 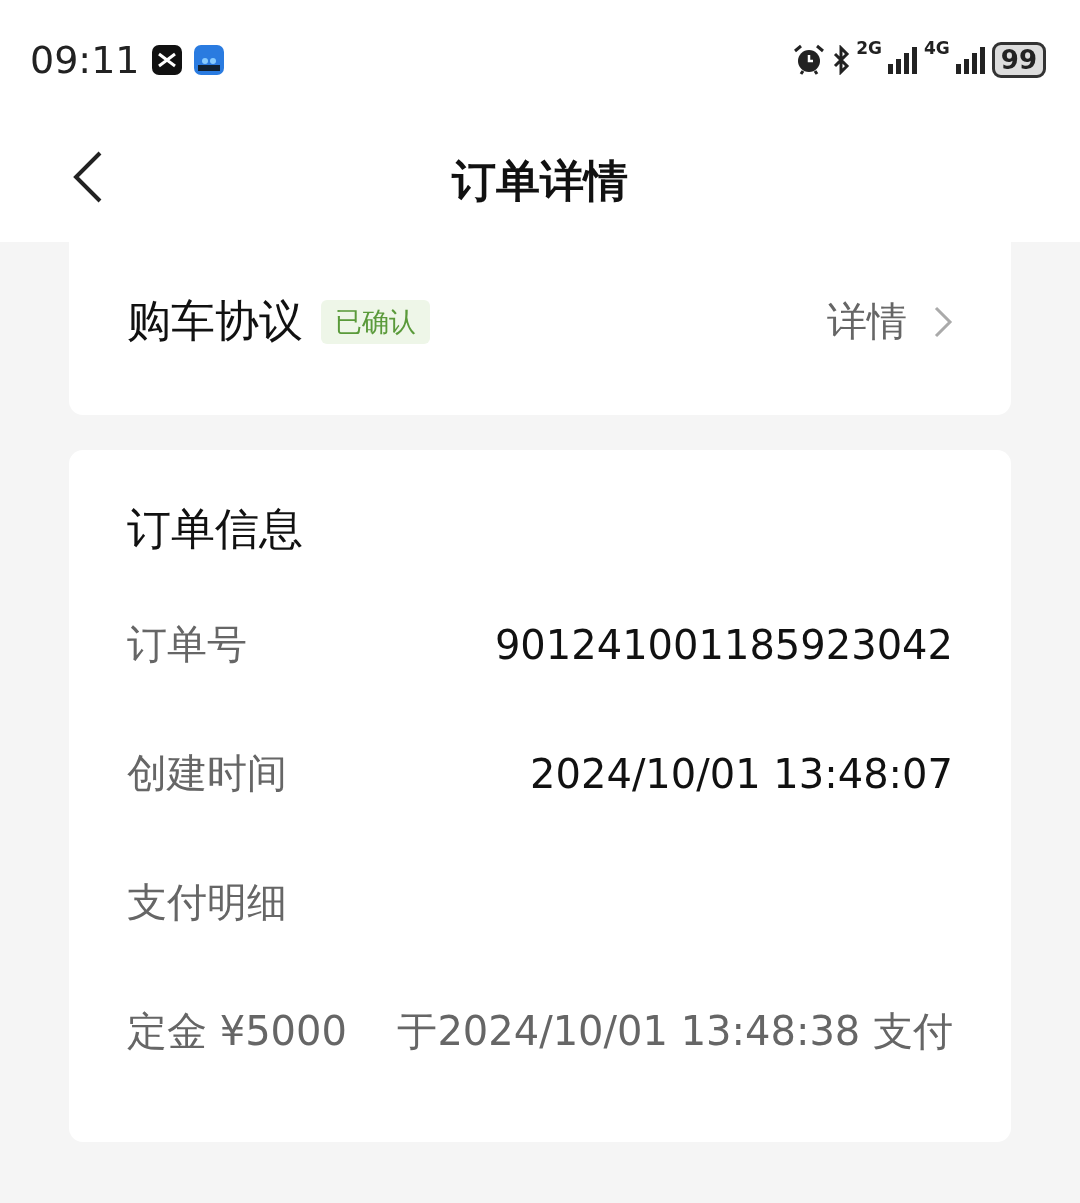 What do you see at coordinates (809, 60) in the screenshot?
I see `alarm-icon` at bounding box center [809, 60].